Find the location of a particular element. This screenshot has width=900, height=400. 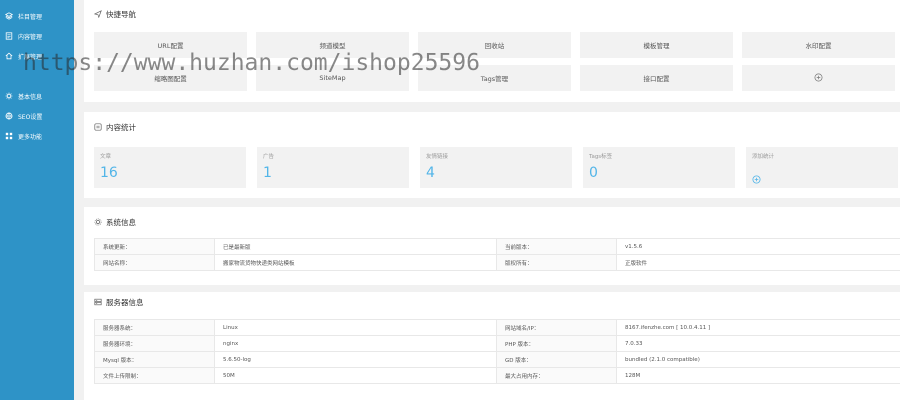

table-row: 服务器环境： nginx PHP 版本： 7.0.33 is located at coordinates (497, 343).